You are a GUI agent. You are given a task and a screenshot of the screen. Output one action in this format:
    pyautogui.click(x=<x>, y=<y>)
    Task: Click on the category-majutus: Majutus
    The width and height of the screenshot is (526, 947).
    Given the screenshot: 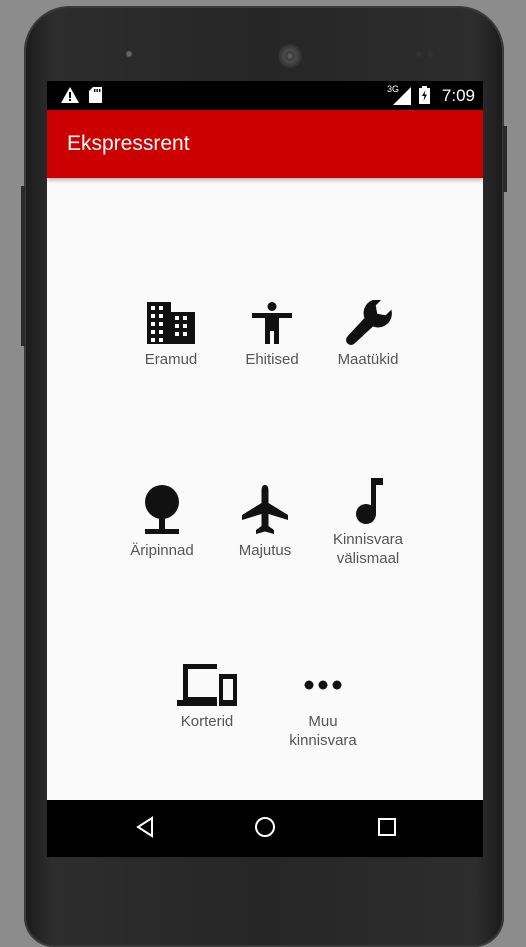 What is the action you would take?
    pyautogui.click(x=265, y=522)
    